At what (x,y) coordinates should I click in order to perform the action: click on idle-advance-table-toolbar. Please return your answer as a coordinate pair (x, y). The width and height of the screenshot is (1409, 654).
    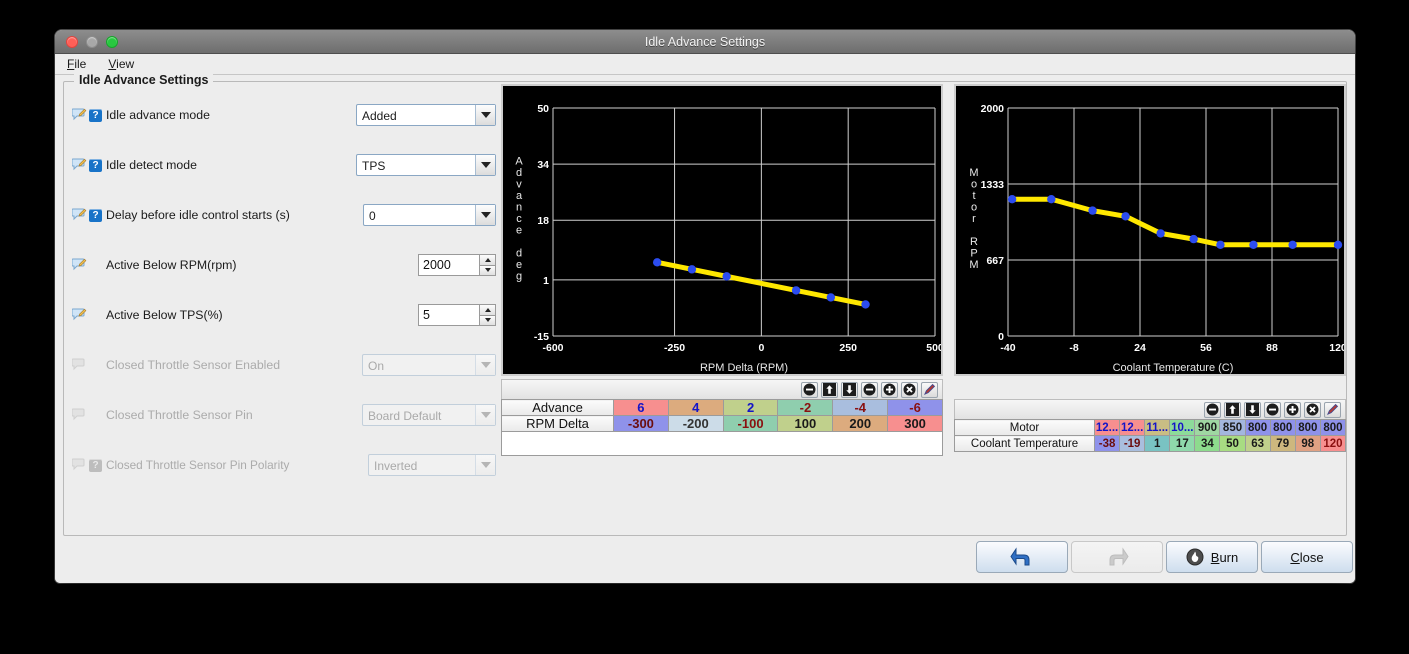
    Looking at the image, I should click on (722, 389).